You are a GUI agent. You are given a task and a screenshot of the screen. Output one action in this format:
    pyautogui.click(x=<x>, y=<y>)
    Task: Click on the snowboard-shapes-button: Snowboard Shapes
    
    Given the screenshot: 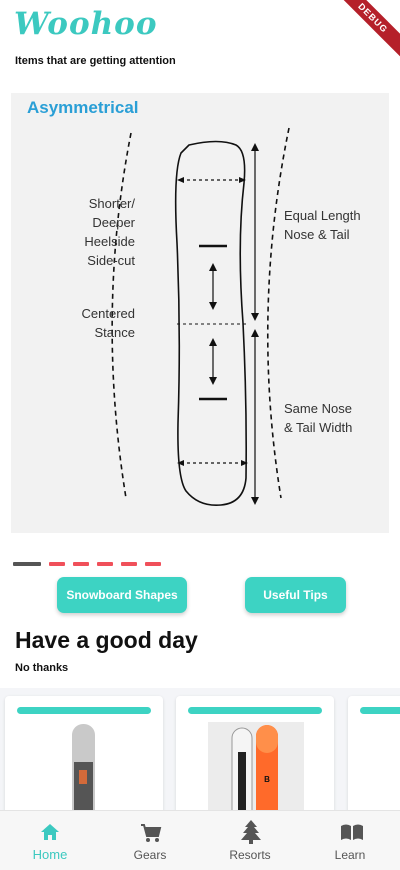 What is the action you would take?
    pyautogui.click(x=122, y=595)
    